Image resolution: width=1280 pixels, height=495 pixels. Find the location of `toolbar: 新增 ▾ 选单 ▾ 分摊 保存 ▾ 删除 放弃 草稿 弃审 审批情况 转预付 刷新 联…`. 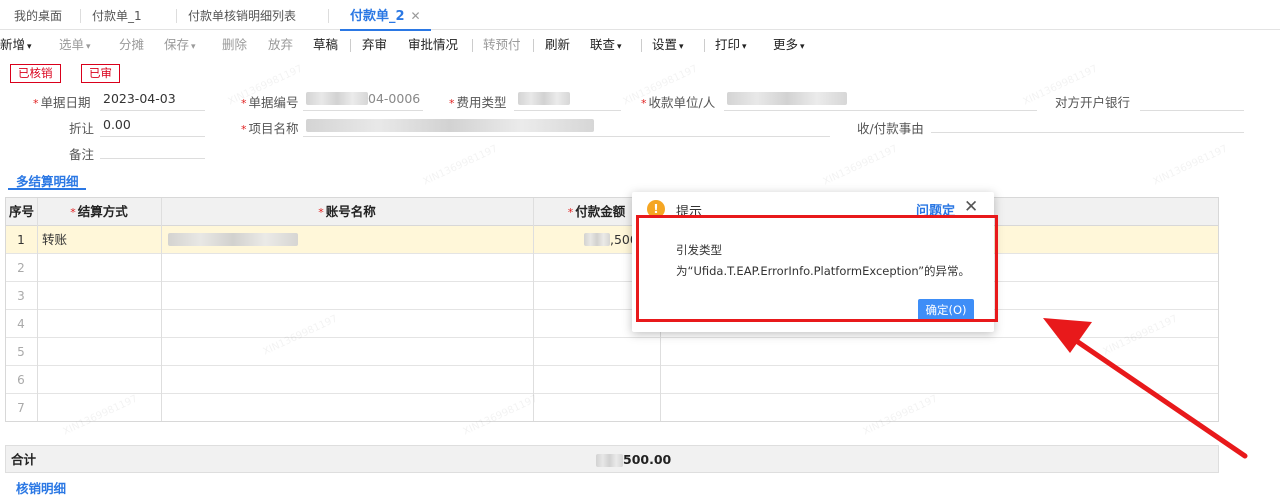

toolbar: 新增 ▾ 选单 ▾ 分摊 保存 ▾ 删除 放弃 草稿 弃审 审批情况 转预付 刷新 联… is located at coordinates (640, 45).